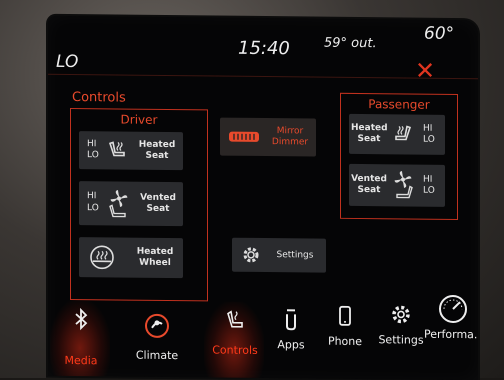  I want to click on close-icon: ✕, so click(425, 71).